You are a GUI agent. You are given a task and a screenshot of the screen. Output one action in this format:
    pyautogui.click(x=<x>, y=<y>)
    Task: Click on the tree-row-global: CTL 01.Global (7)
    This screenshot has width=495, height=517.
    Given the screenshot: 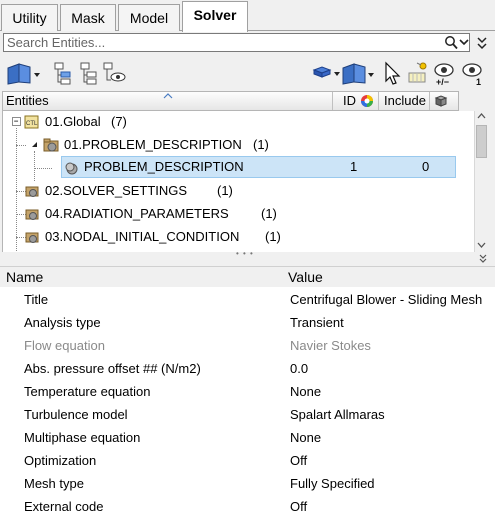 What is the action you would take?
    pyautogui.click(x=238, y=122)
    